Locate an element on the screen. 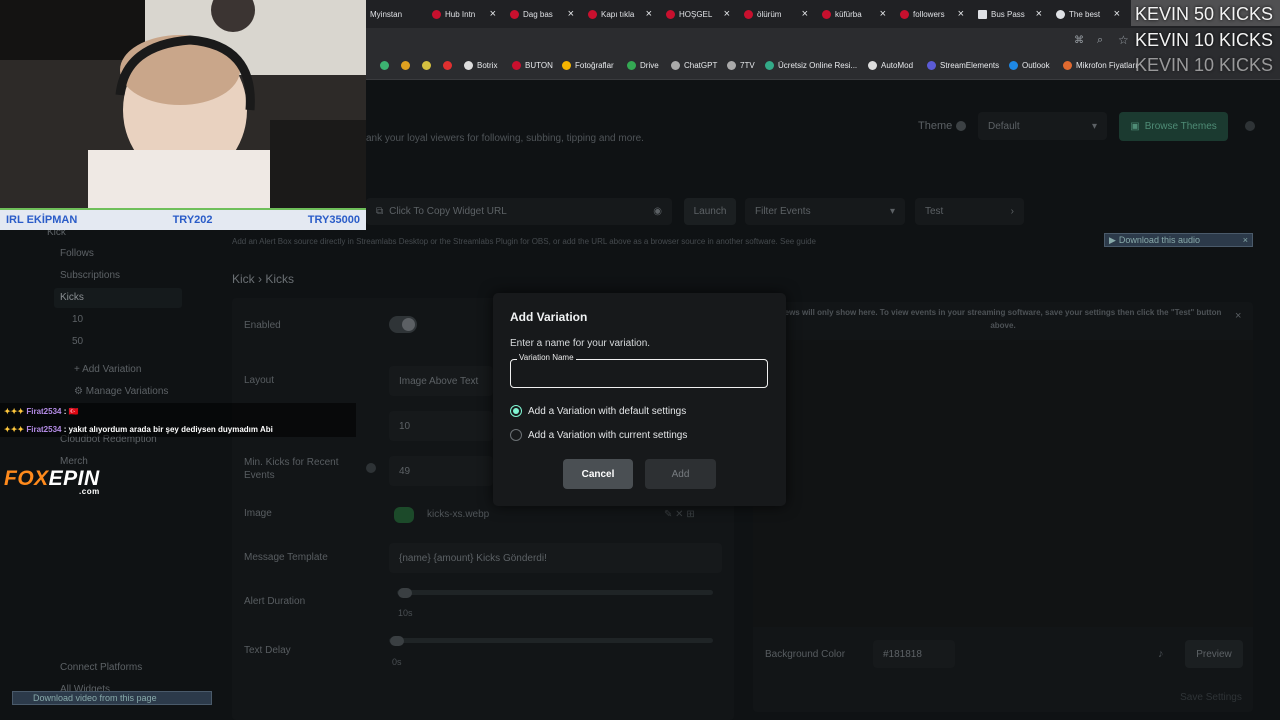 The image size is (1280, 720). sidebar-item-10: 10 is located at coordinates (77, 319).